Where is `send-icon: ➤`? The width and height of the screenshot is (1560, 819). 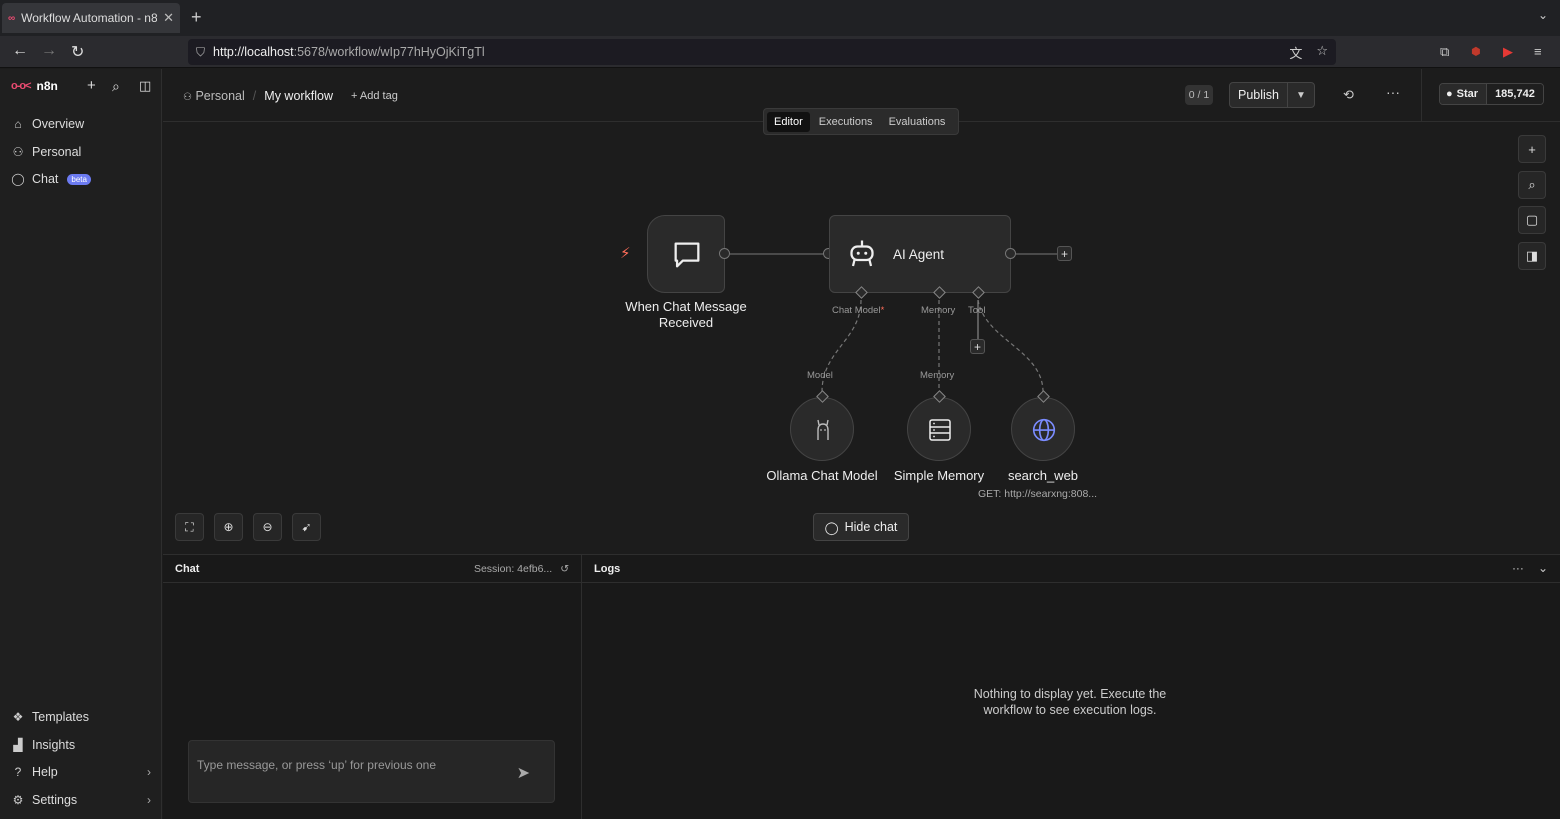
send-icon: ➤ is located at coordinates (523, 773).